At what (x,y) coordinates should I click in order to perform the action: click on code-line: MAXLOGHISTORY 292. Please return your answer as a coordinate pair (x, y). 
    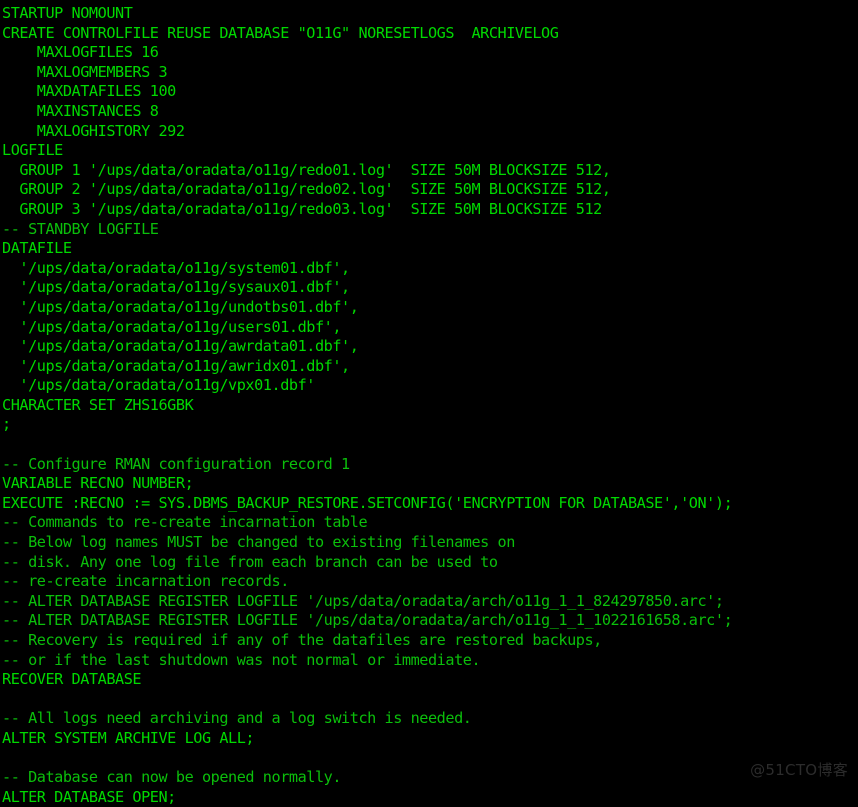
    Looking at the image, I should click on (93, 130).